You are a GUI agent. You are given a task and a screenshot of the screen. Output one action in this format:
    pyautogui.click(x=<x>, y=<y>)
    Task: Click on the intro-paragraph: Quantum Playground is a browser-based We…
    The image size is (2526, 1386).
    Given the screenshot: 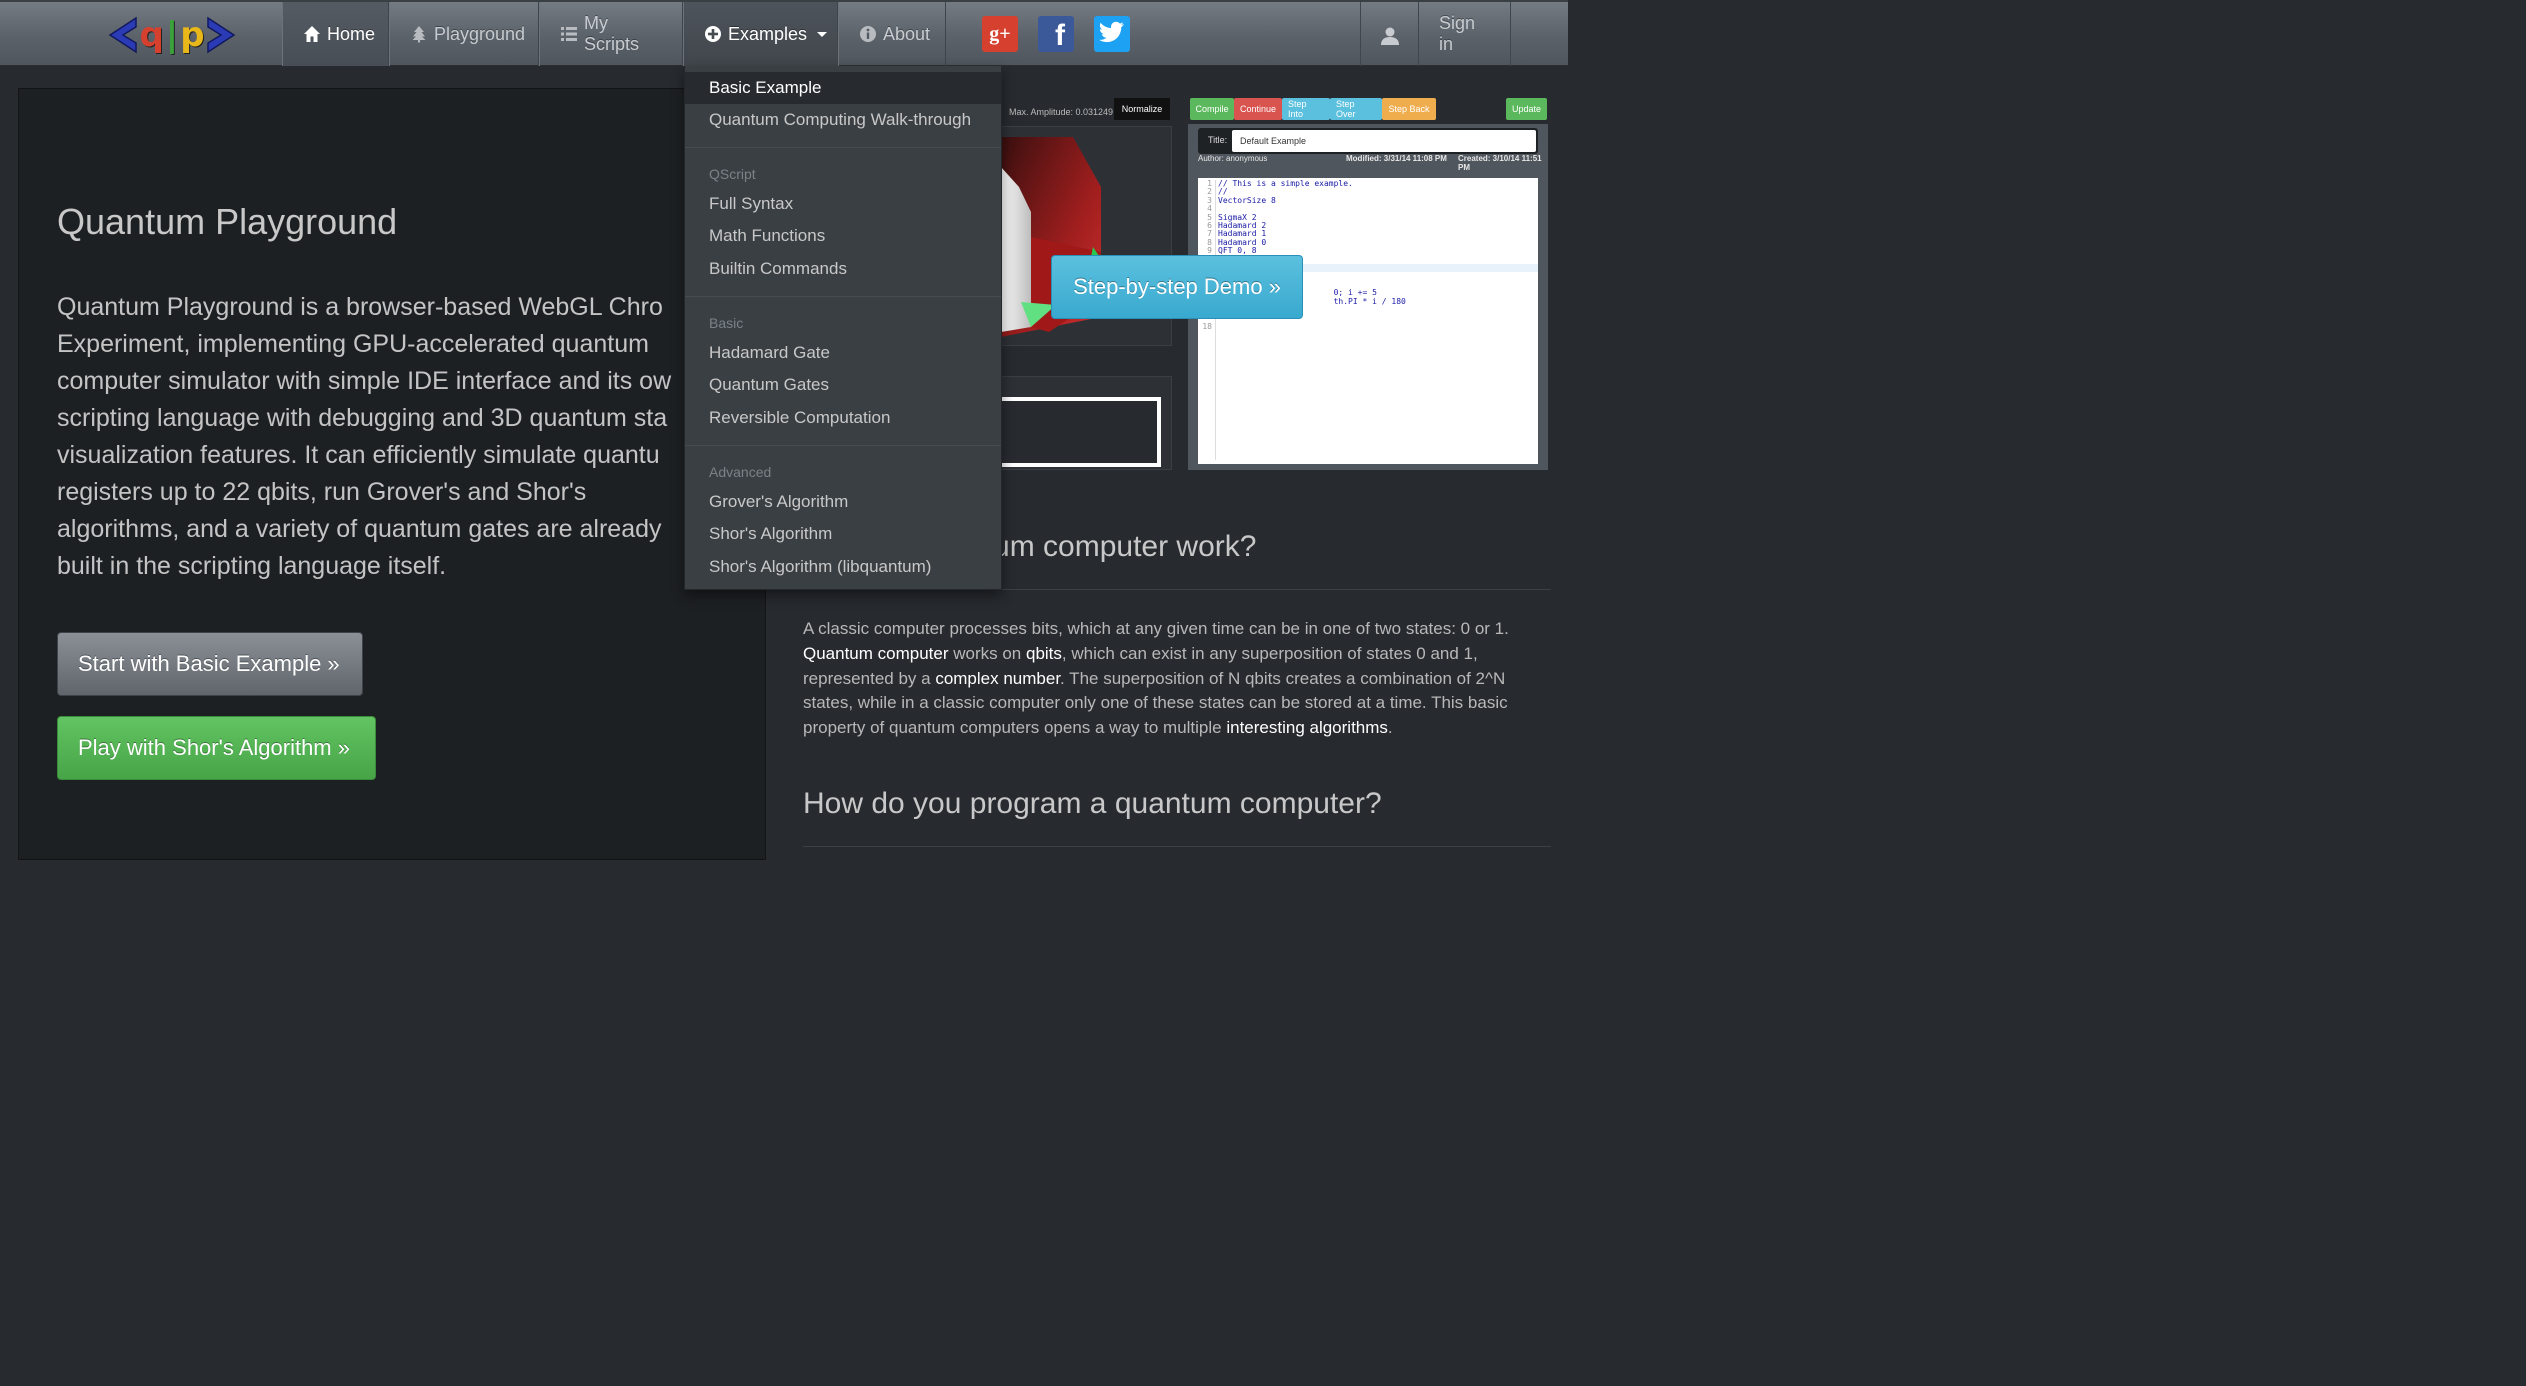 What is the action you would take?
    pyautogui.click(x=387, y=437)
    